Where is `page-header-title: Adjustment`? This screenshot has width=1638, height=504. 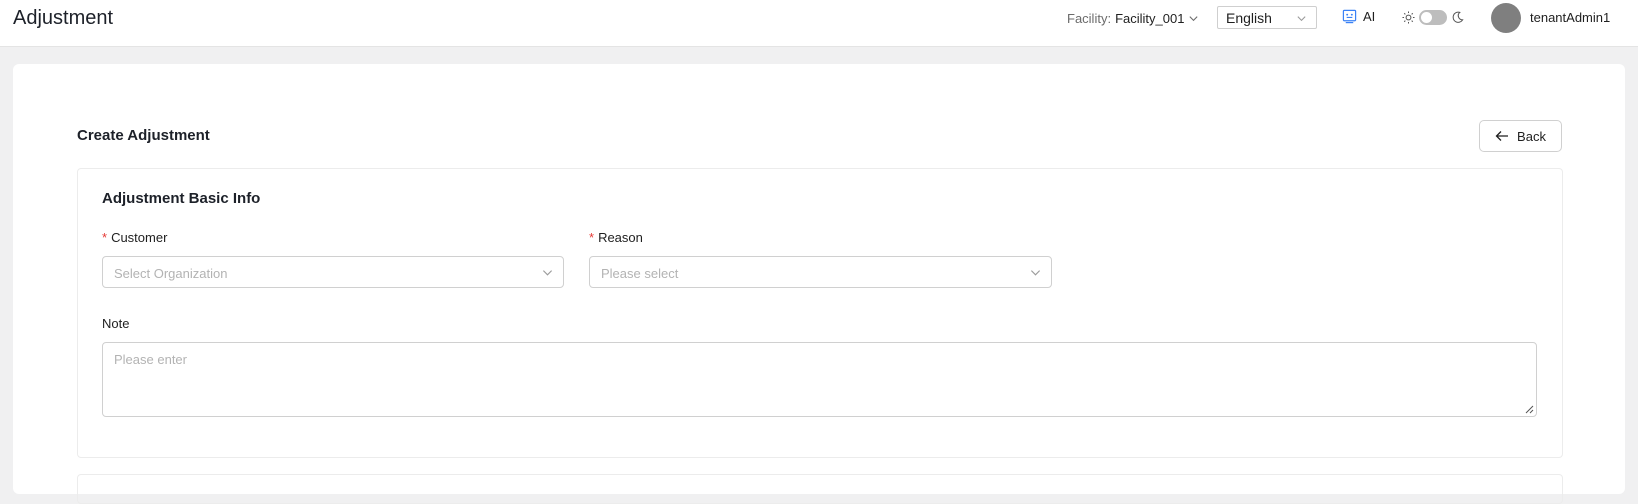 page-header-title: Adjustment is located at coordinates (63, 18).